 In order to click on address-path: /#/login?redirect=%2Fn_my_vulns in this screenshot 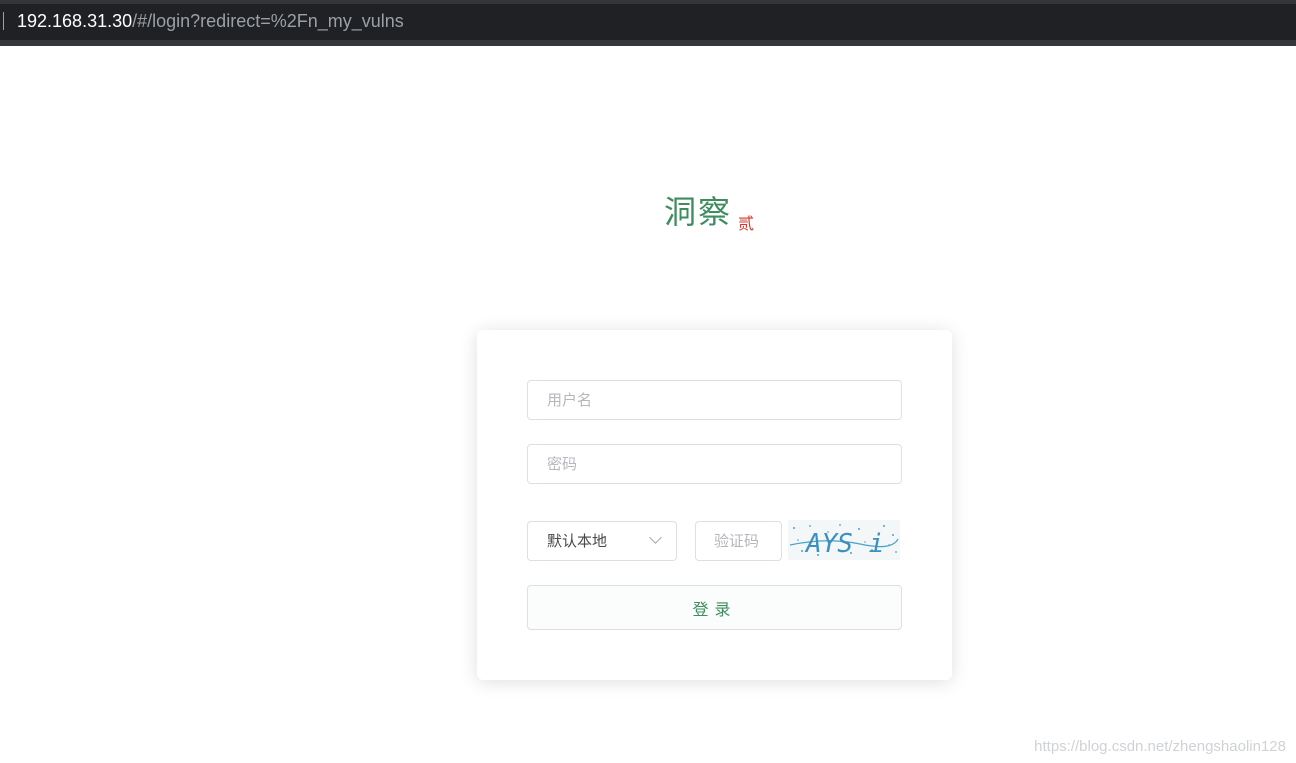, I will do `click(268, 21)`.